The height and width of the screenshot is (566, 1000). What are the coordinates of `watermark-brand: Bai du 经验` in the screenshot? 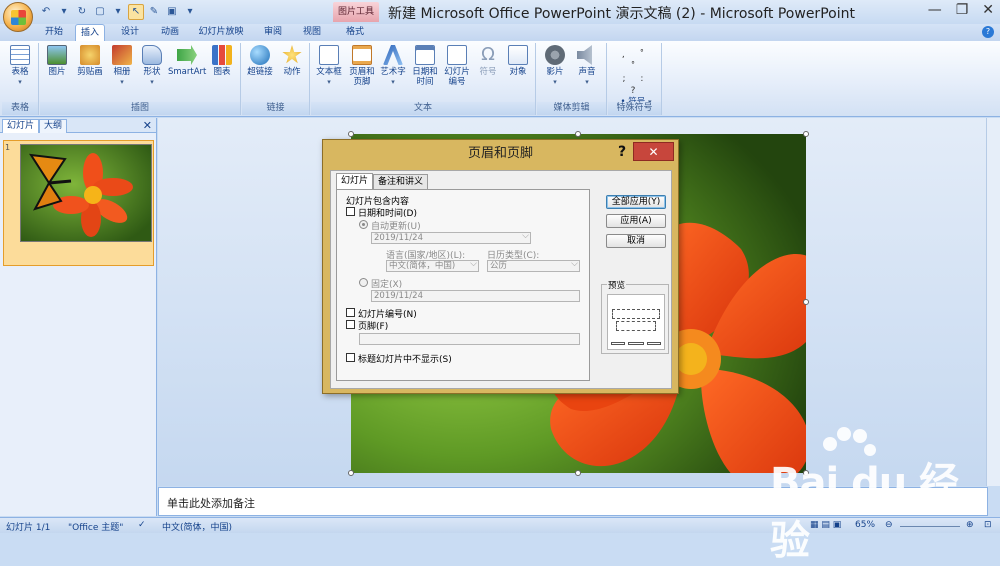 It's located at (864, 512).